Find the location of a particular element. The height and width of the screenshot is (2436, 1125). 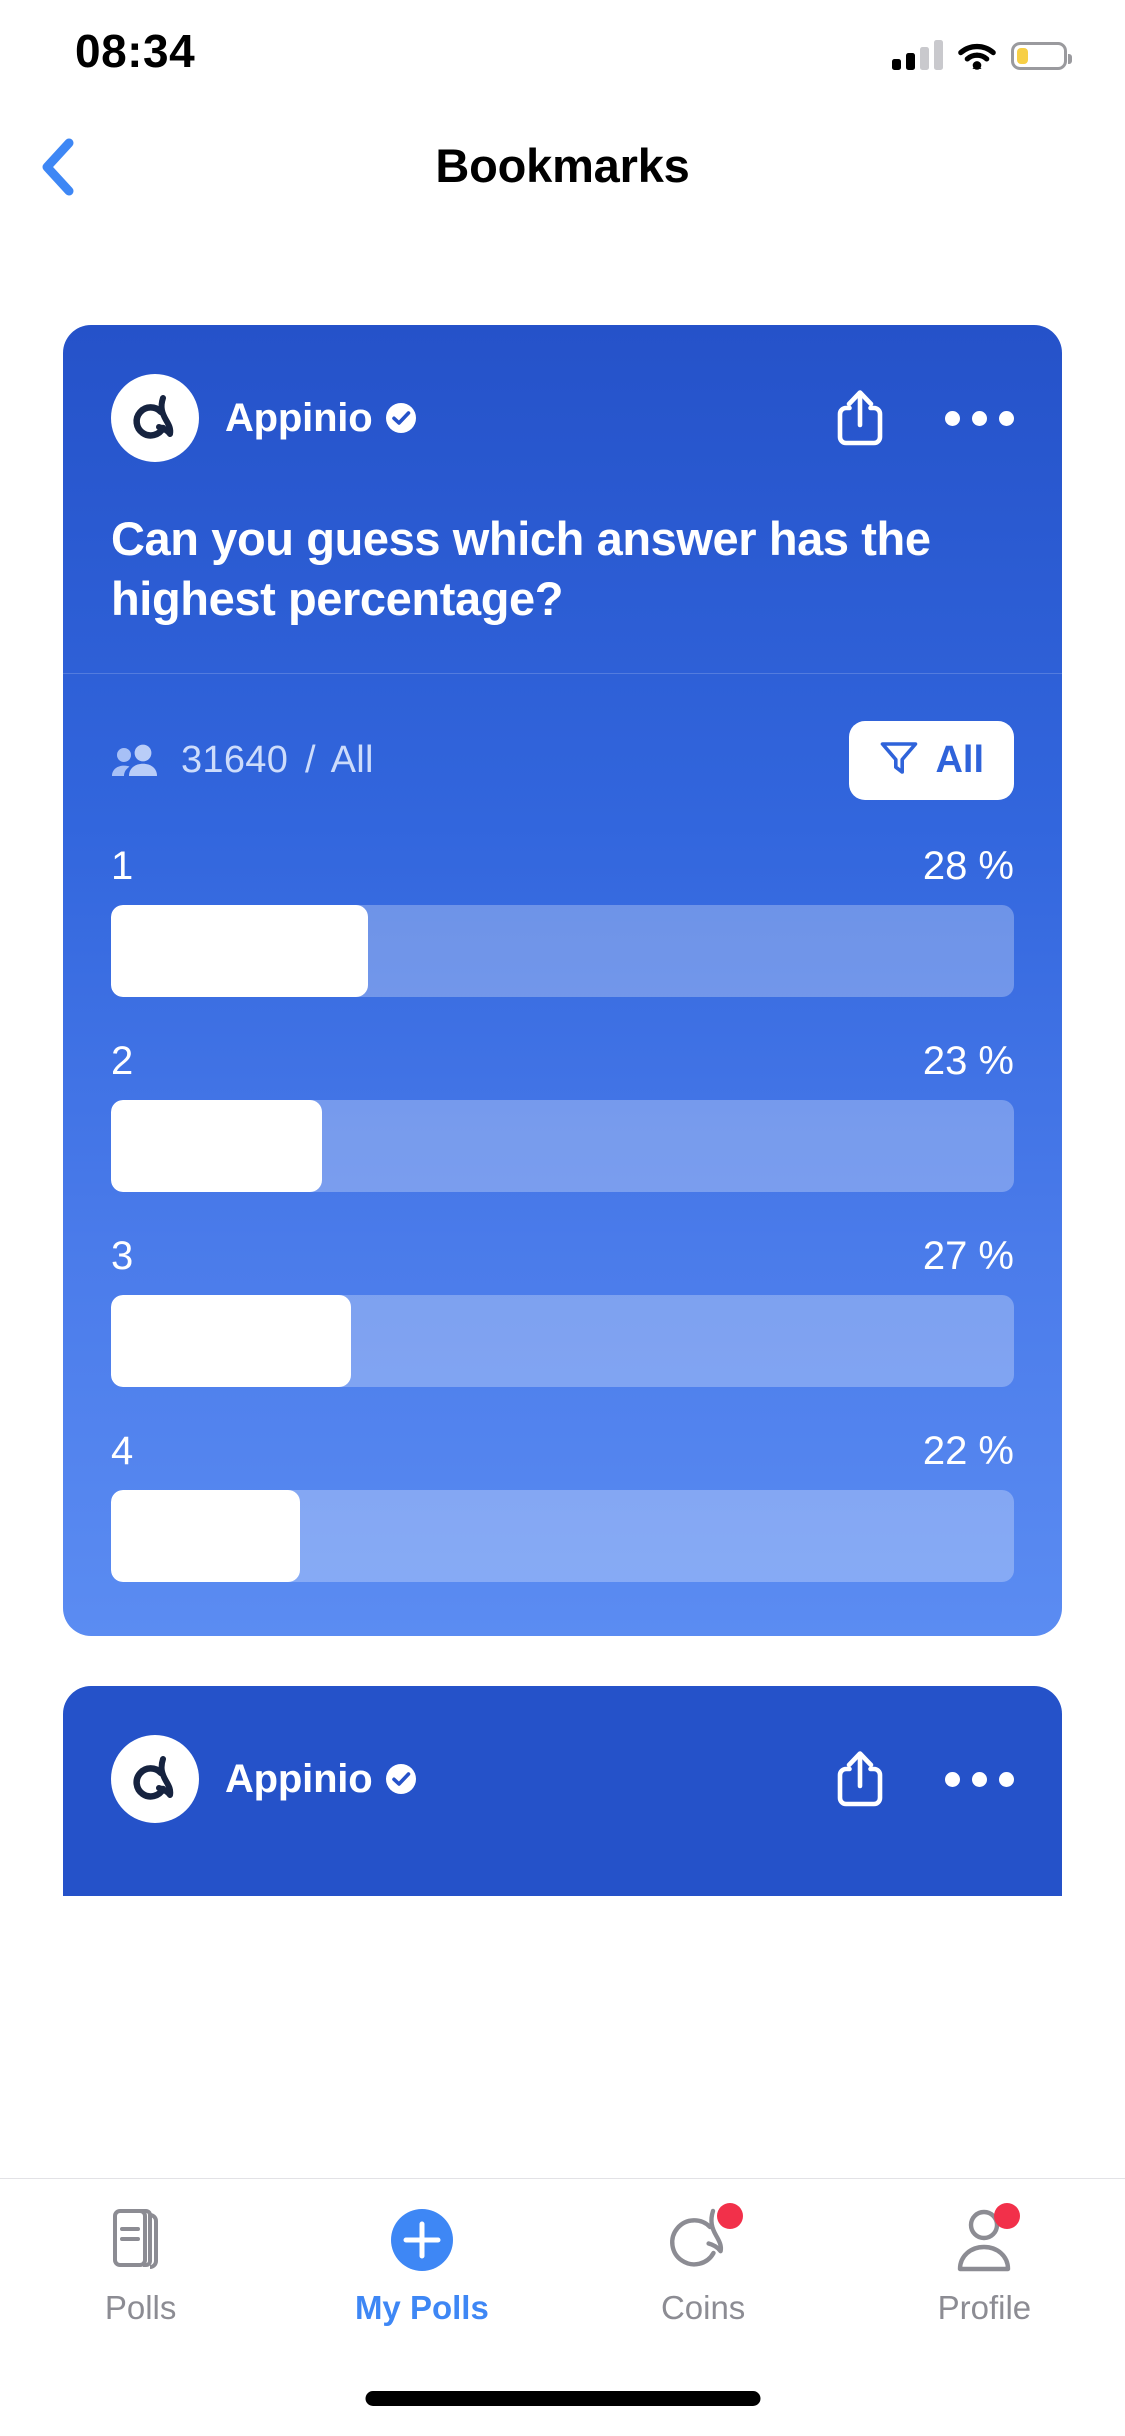

tab-polls: Polls is located at coordinates (140, 2280).